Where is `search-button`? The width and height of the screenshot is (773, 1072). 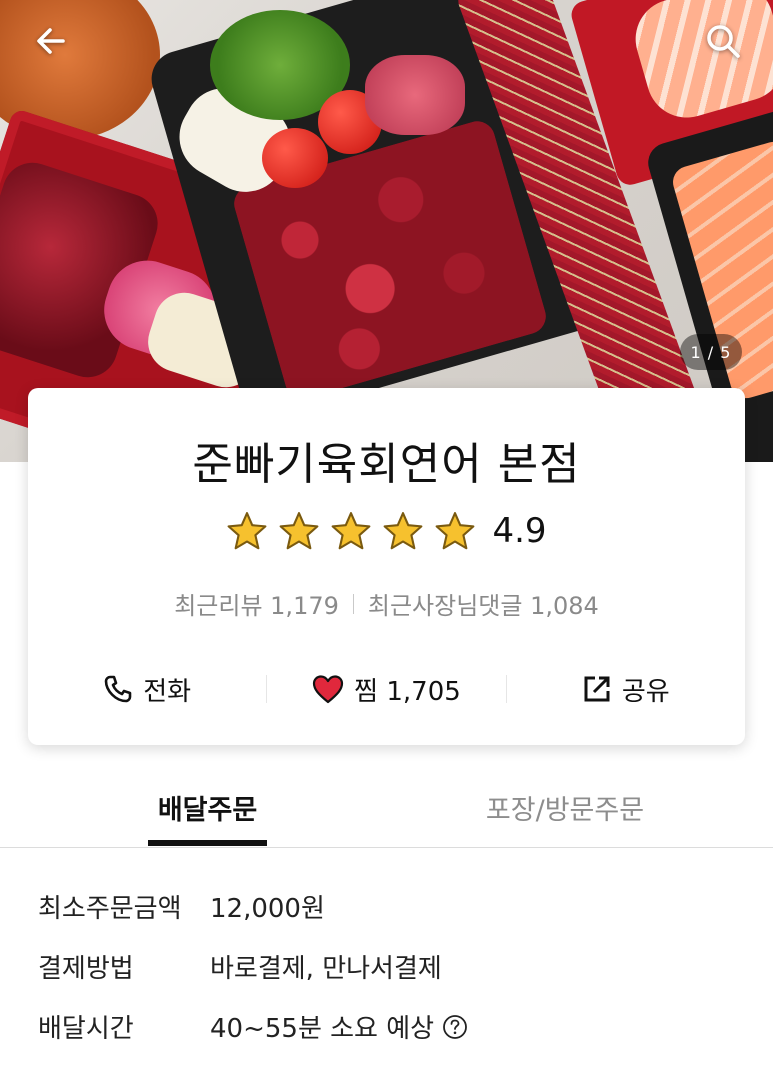
search-button is located at coordinates (723, 41).